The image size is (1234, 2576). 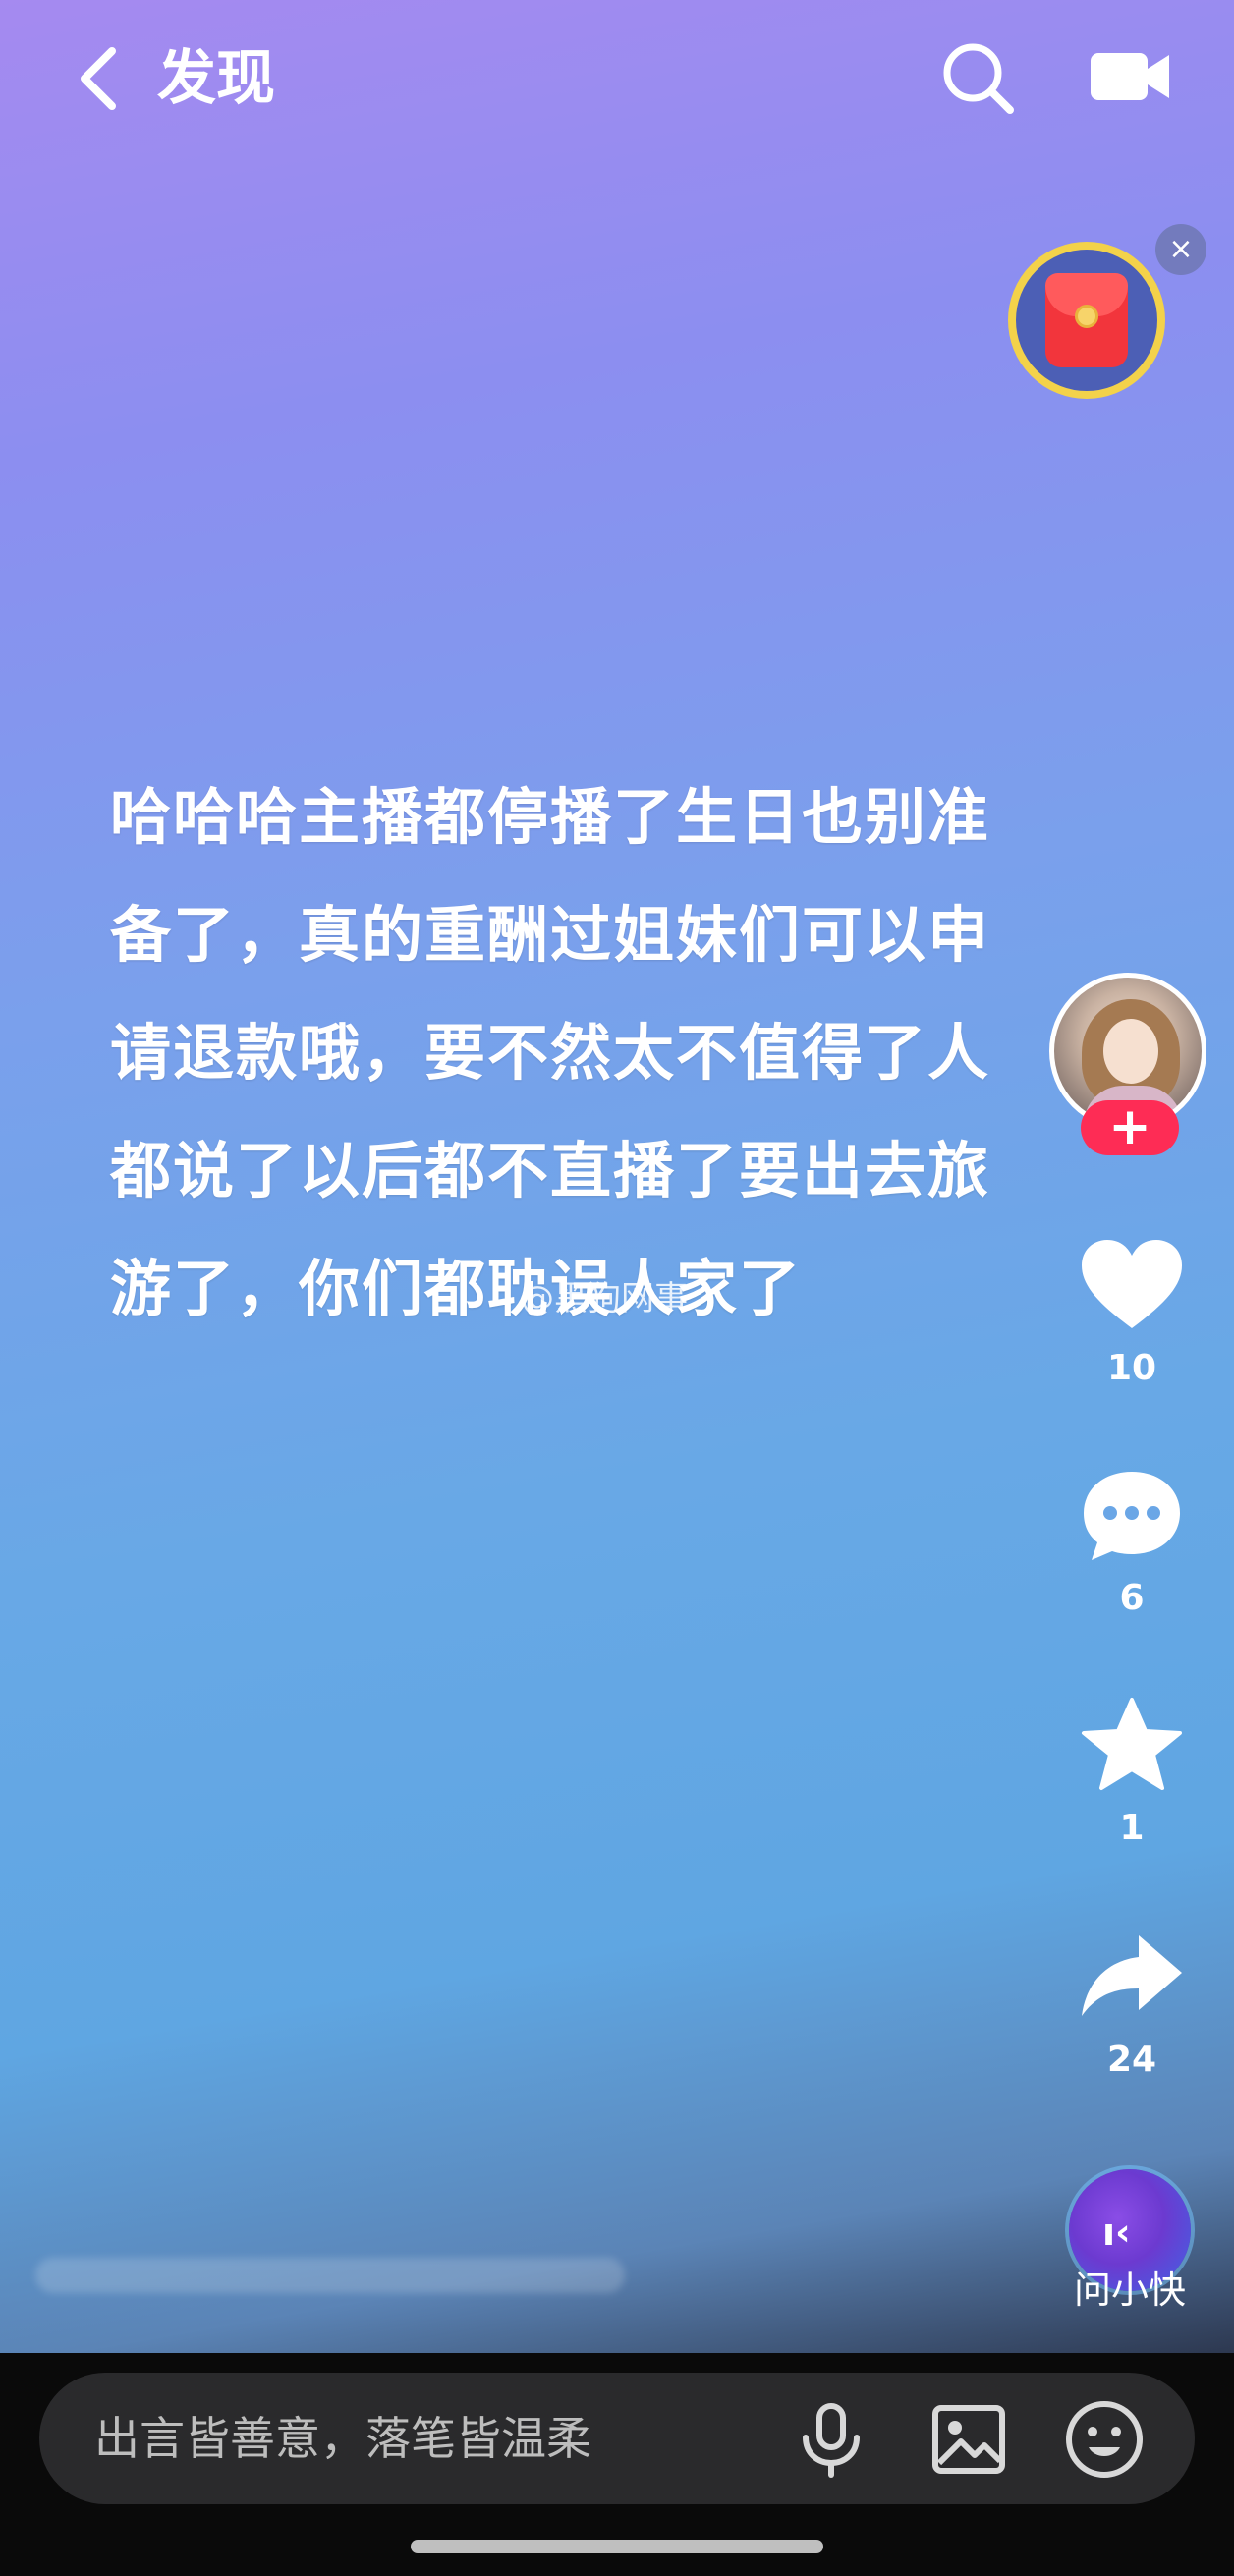 What do you see at coordinates (617, 2546) in the screenshot?
I see `home-indicator` at bounding box center [617, 2546].